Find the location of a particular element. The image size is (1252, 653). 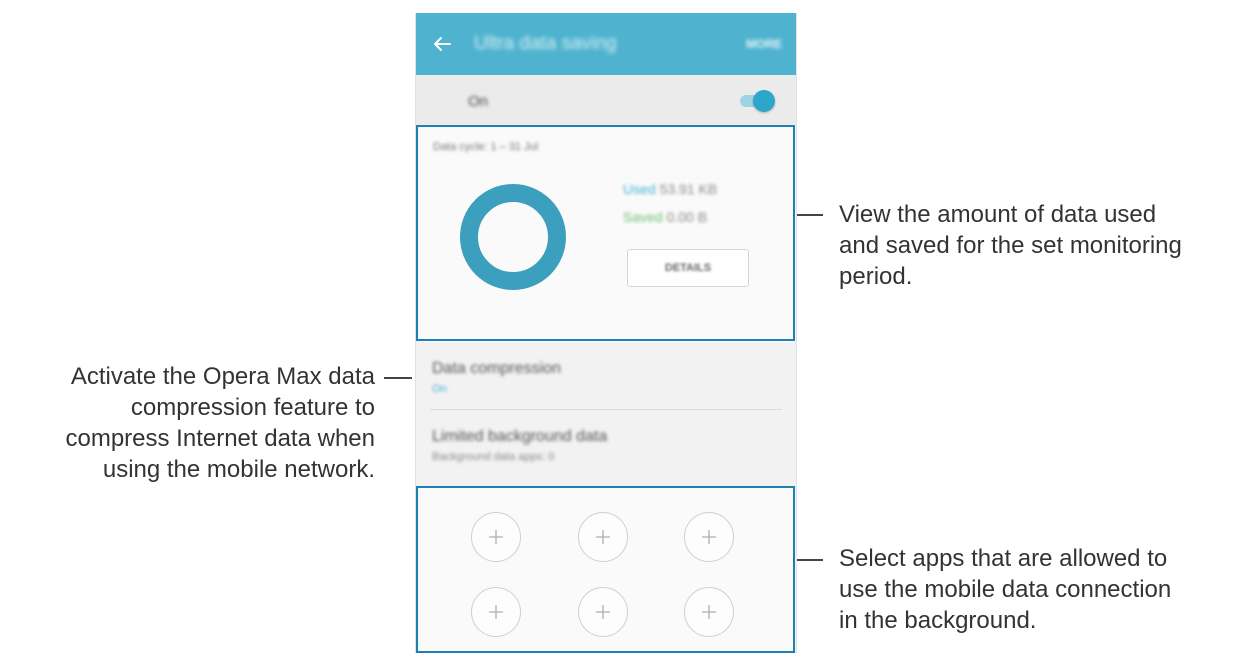

master-switch-label: On is located at coordinates (478, 101).